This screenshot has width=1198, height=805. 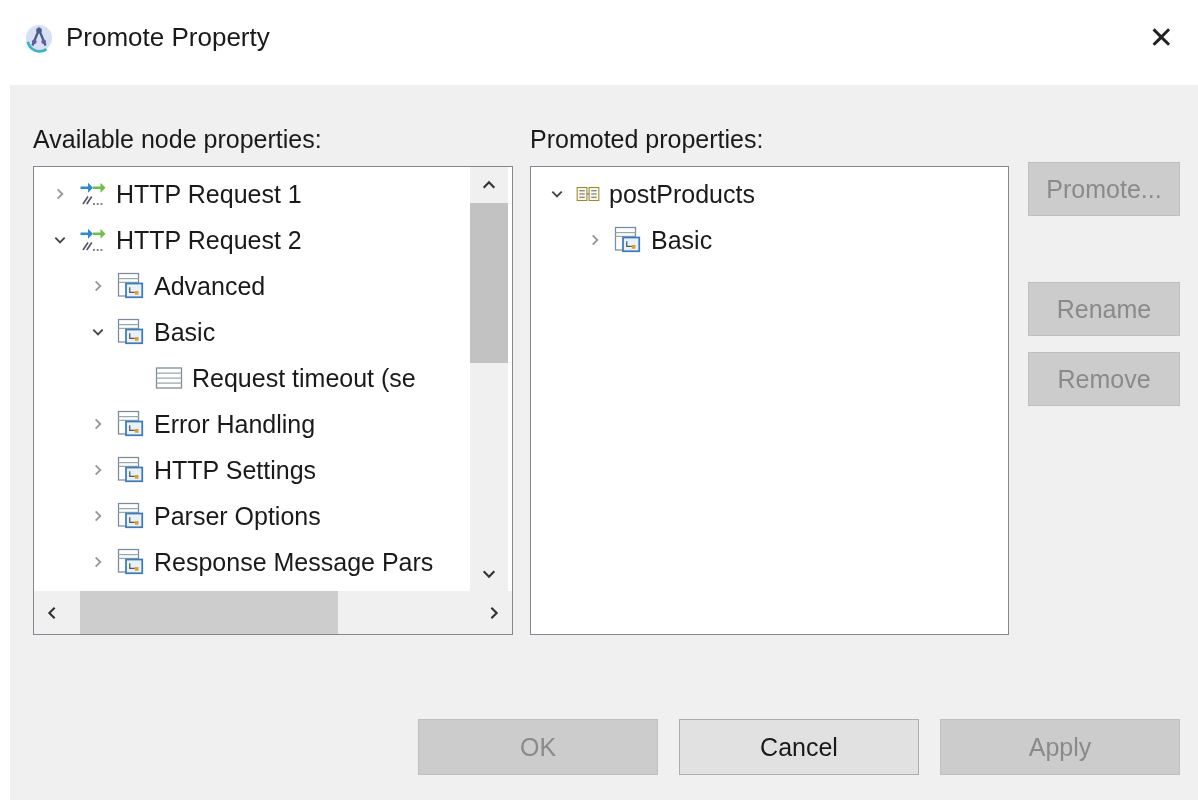 I want to click on tree-item: HTTP Request 1, so click(x=209, y=194).